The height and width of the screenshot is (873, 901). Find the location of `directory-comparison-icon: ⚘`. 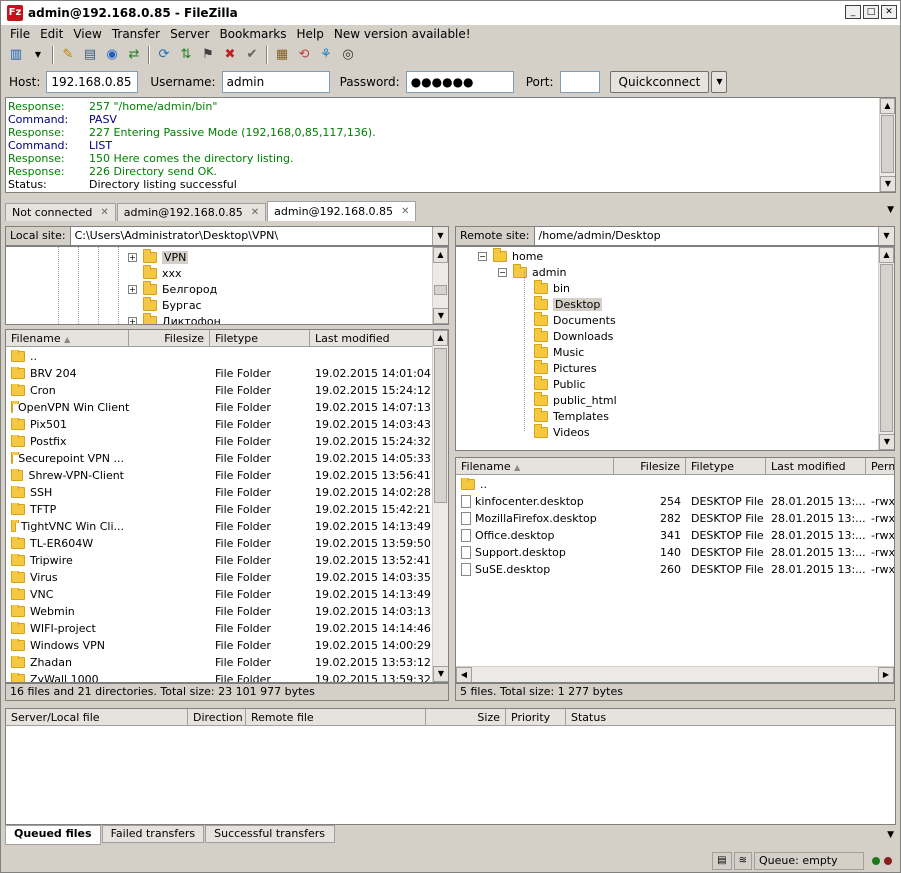

directory-comparison-icon: ⚘ is located at coordinates (326, 55).